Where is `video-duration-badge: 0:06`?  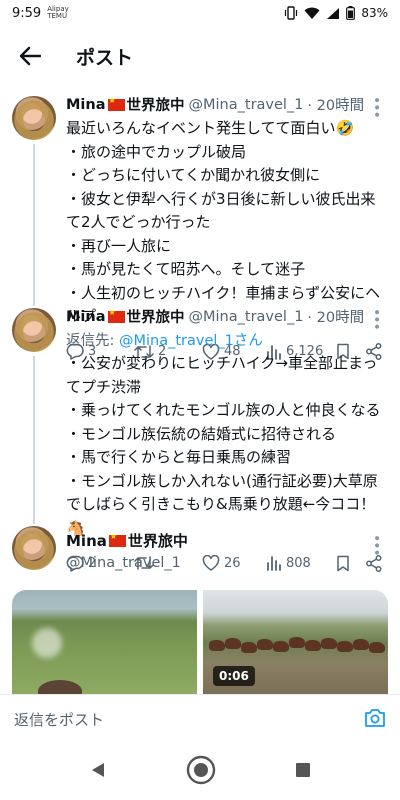
video-duration-badge: 0:06 is located at coordinates (234, 676).